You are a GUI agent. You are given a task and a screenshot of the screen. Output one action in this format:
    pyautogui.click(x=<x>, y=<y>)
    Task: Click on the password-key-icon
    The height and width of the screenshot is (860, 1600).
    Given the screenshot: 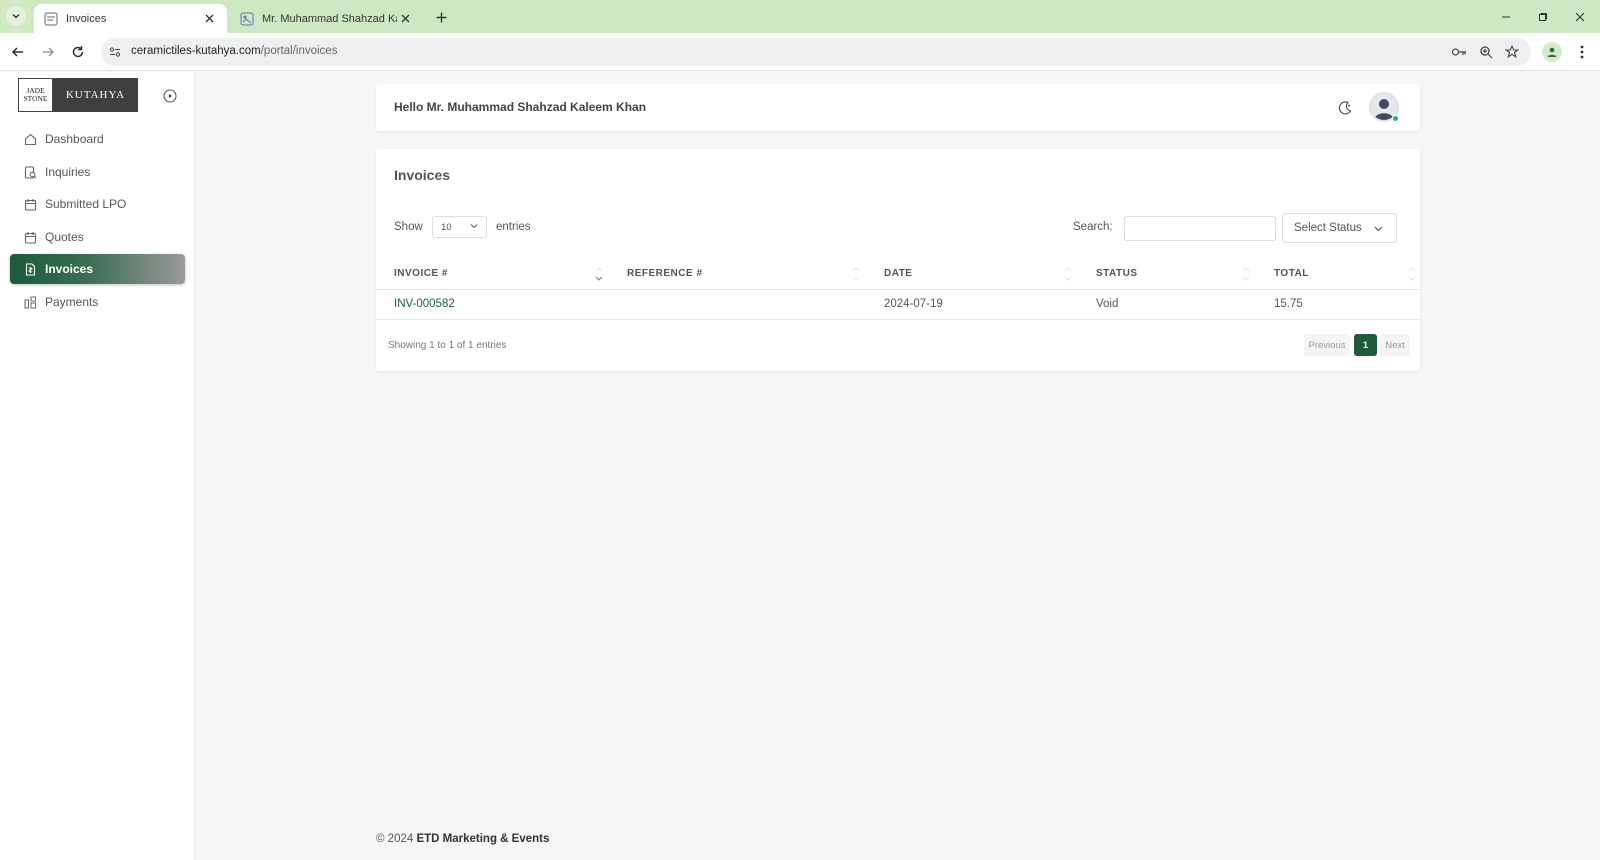 What is the action you would take?
    pyautogui.click(x=1459, y=52)
    